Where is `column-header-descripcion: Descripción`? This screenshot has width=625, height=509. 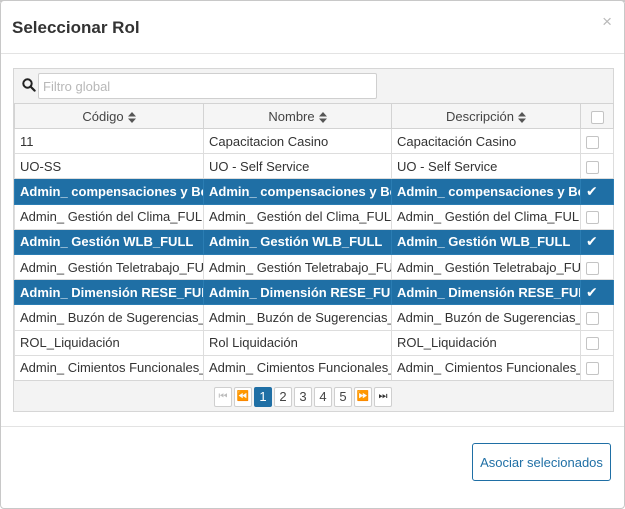
column-header-descripcion: Descripción is located at coordinates (486, 116).